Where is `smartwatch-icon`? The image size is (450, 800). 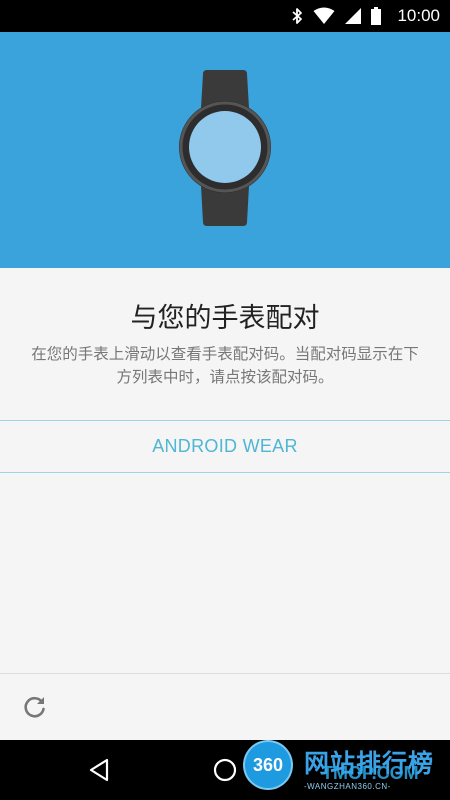
smartwatch-icon is located at coordinates (225, 150).